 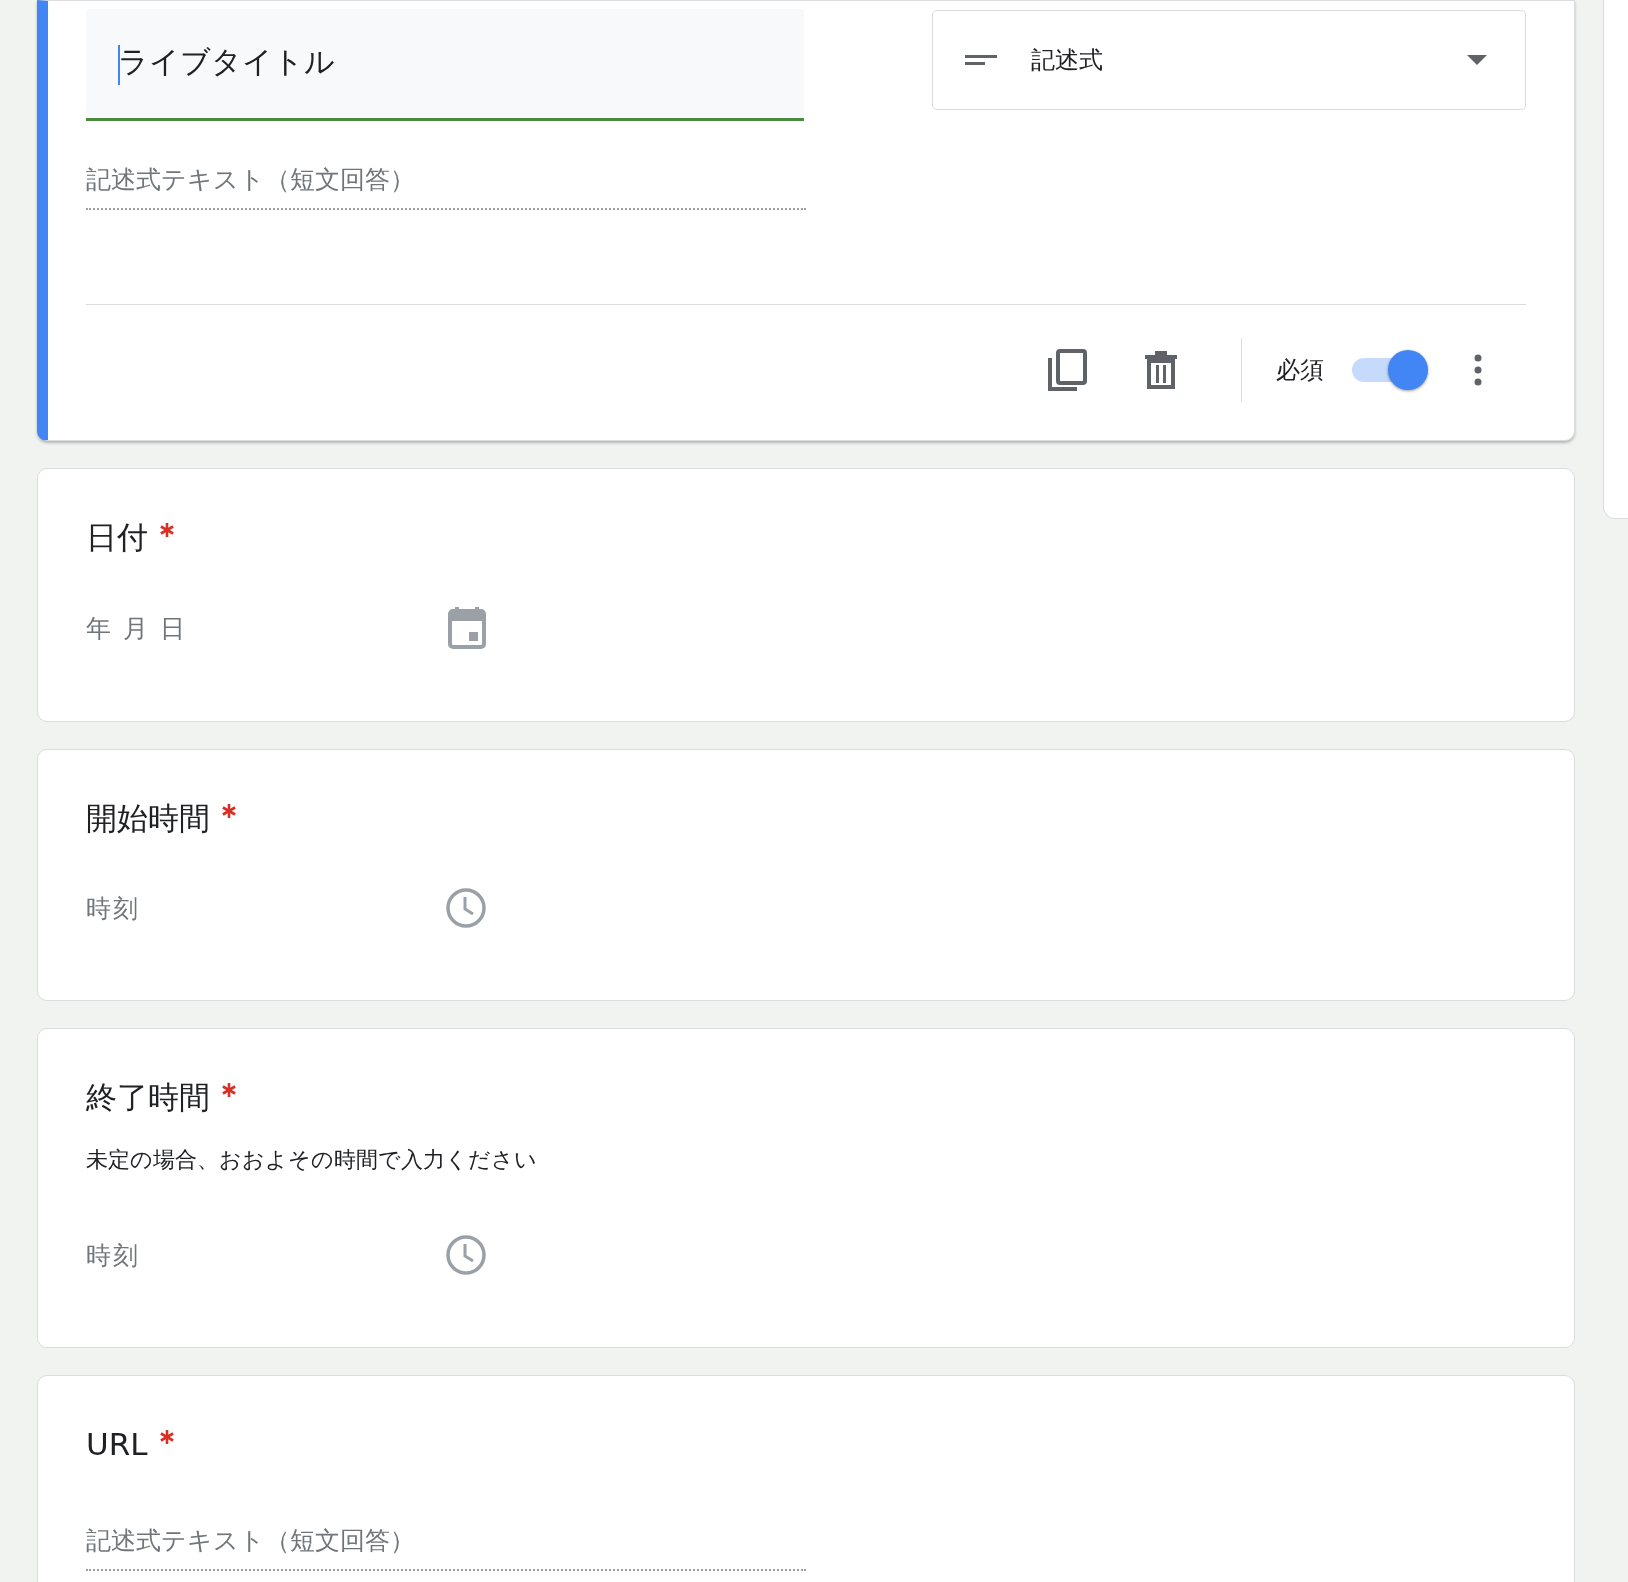 I want to click on calendar-icon, so click(x=467, y=628).